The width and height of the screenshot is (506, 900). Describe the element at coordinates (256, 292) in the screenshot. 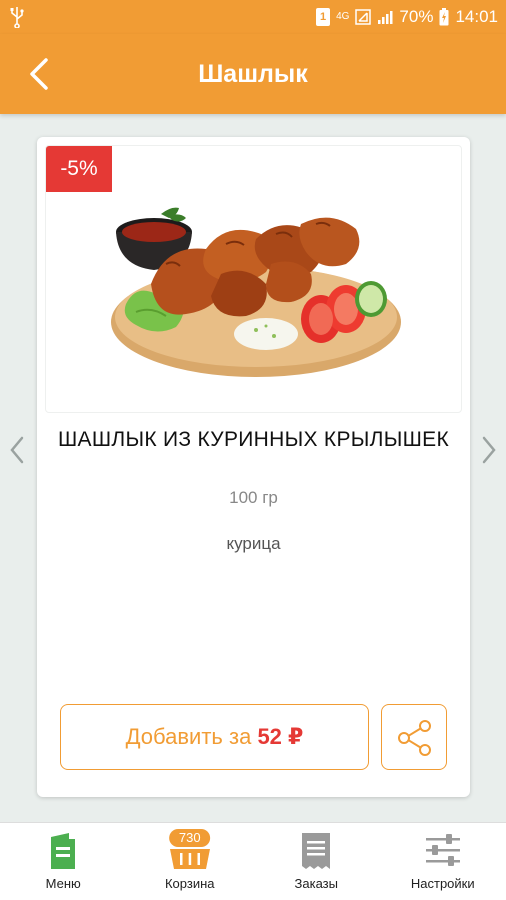

I see `product-image-chicken-wings` at that location.